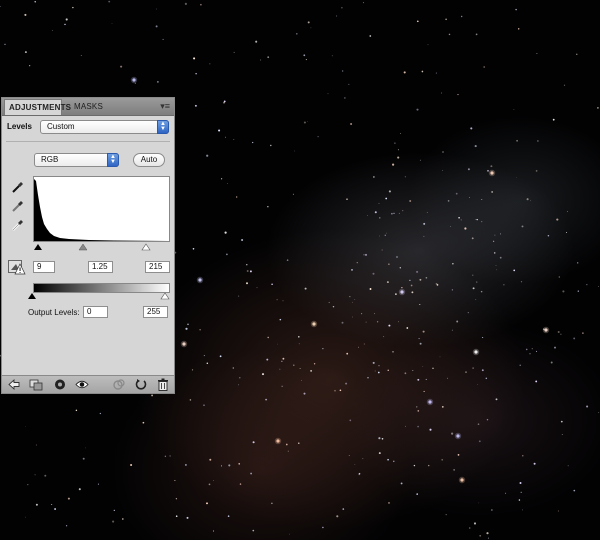  Describe the element at coordinates (101, 247) in the screenshot. I see `input-level-sliders` at that location.